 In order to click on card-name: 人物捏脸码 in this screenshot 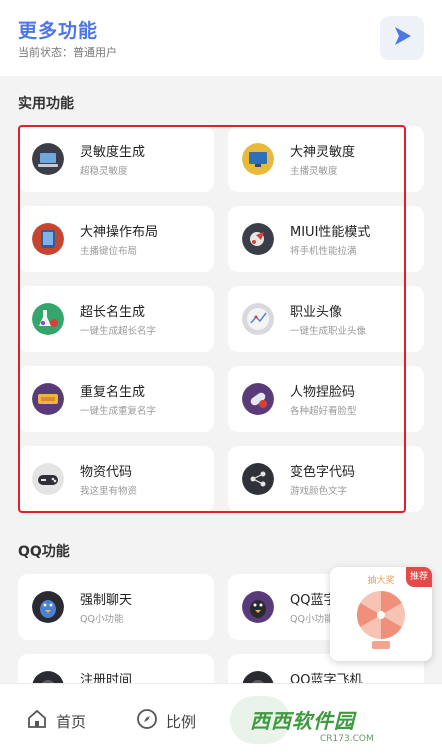, I will do `click(323, 392)`.